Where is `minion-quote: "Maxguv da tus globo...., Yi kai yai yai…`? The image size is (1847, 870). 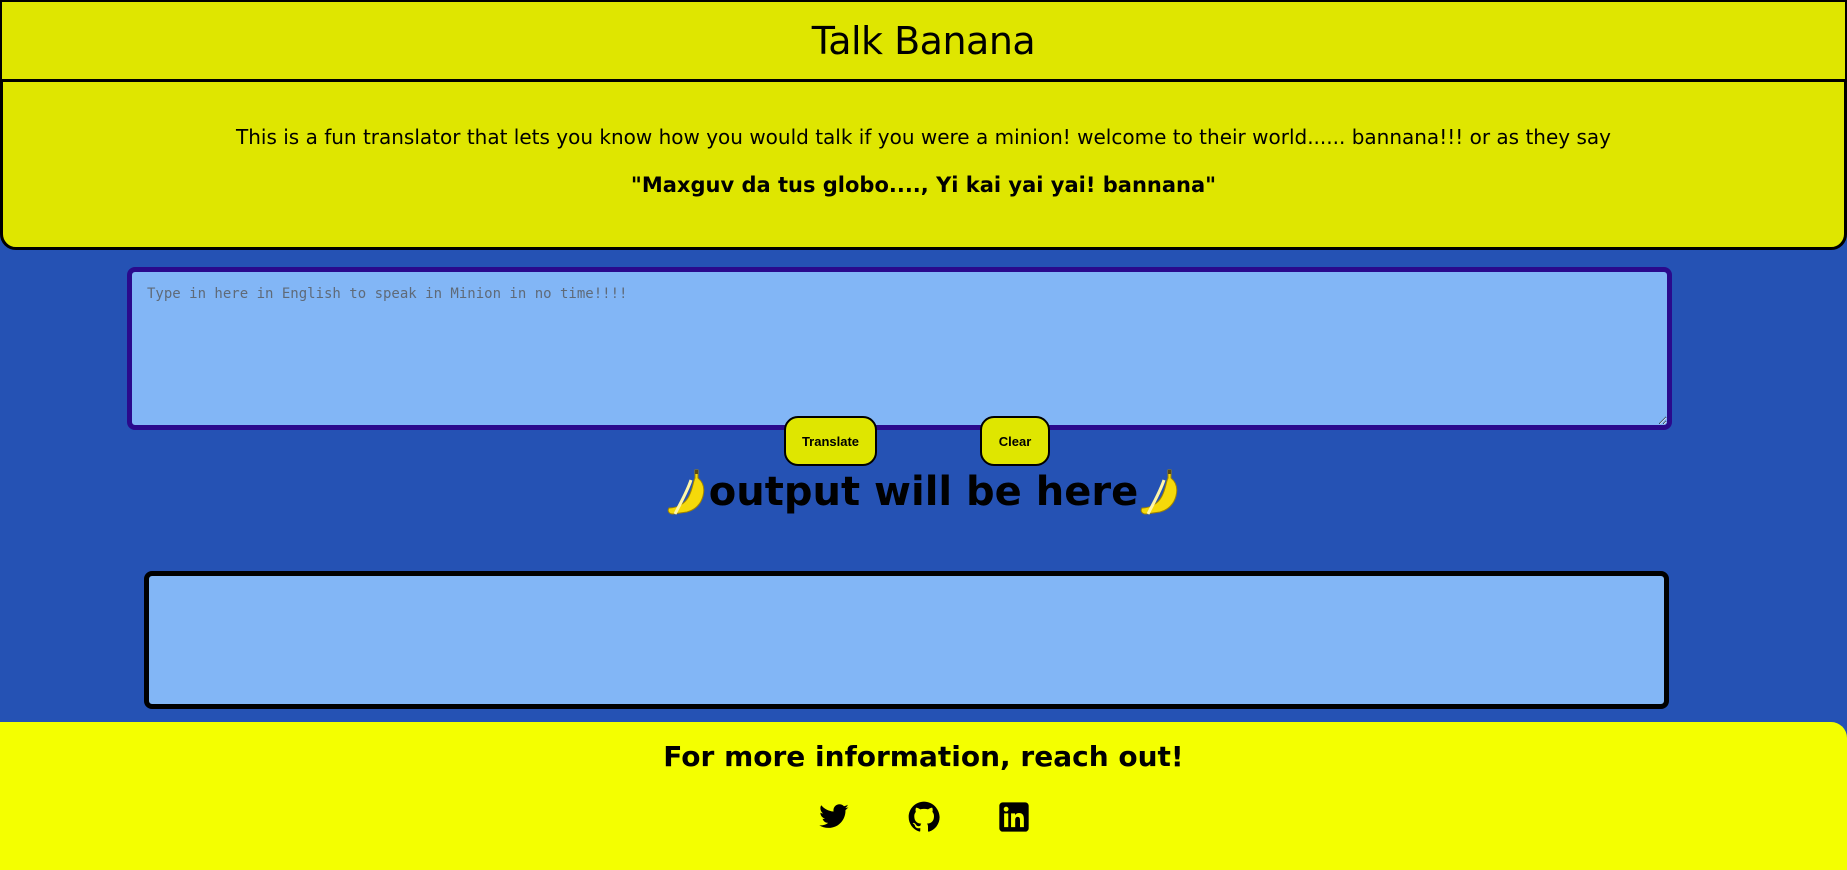 minion-quote: "Maxguv da tus globo...., Yi kai yai yai… is located at coordinates (923, 185).